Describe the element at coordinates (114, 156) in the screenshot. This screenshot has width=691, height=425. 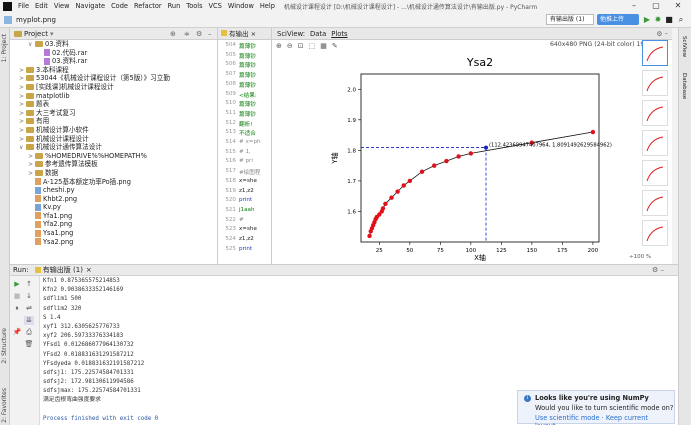
I see `tree-item: > %HOMEDRIVE%%HOMEPATH%` at that location.